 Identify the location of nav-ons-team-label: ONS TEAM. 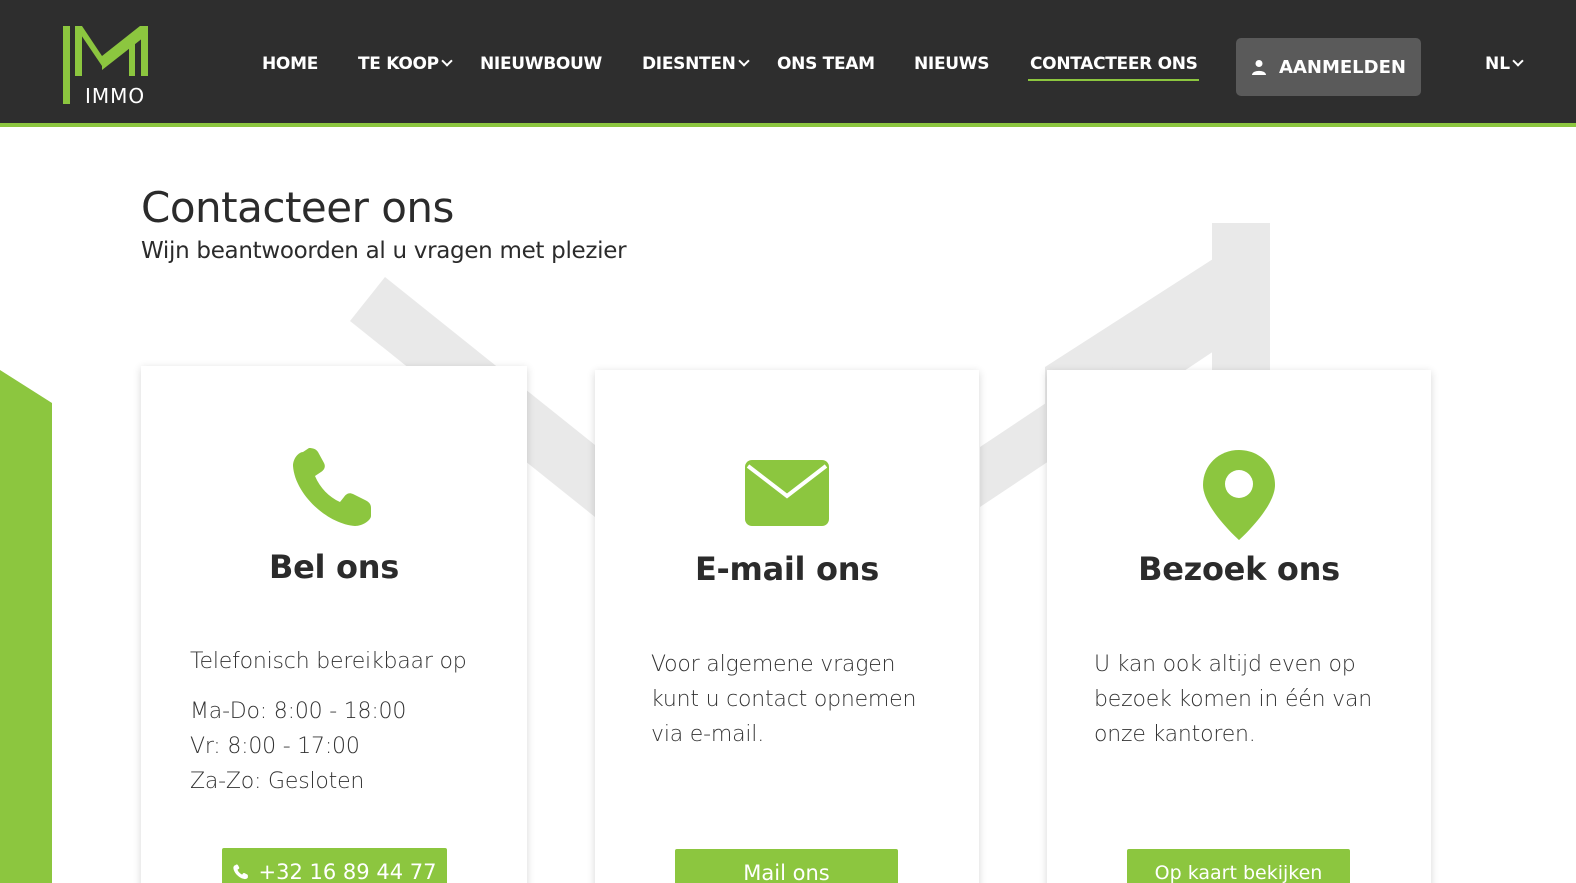
(826, 64).